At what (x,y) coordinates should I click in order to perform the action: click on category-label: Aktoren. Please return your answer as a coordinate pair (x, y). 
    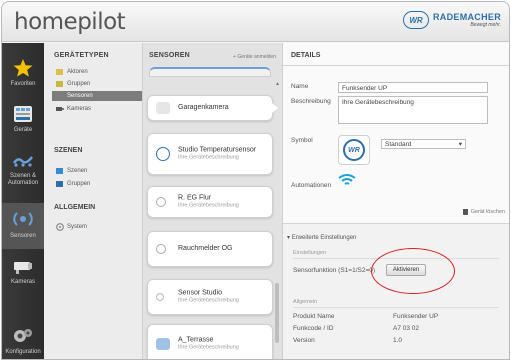
    Looking at the image, I should click on (77, 72).